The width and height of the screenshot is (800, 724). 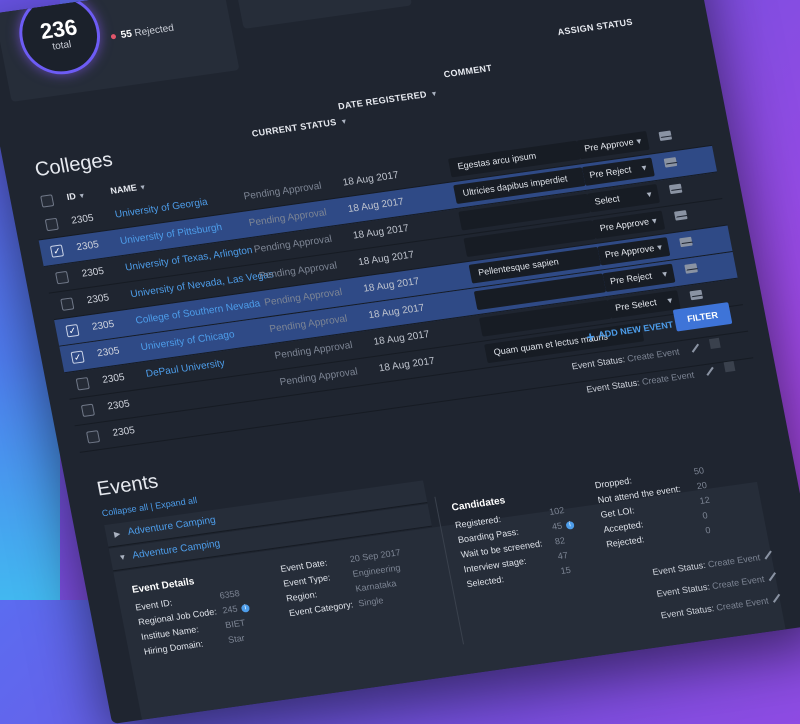 I want to click on row-name-link: University of Chicago, so click(x=188, y=341).